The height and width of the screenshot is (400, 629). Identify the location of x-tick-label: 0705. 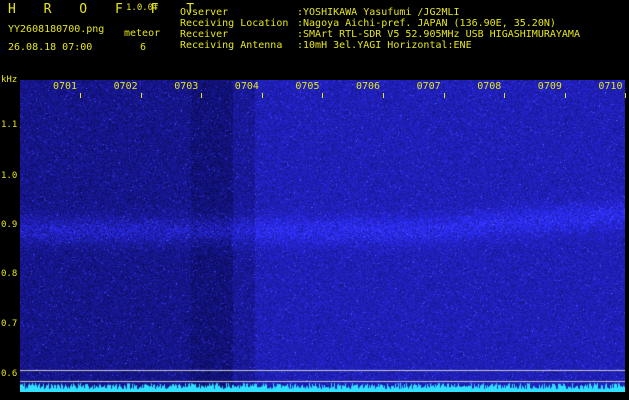
(307, 86).